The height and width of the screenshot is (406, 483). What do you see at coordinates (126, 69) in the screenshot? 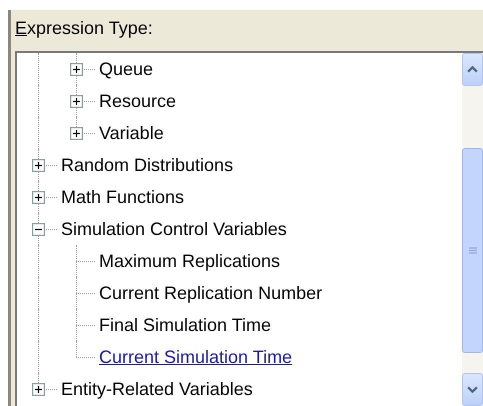
I see `tree-item: Queue` at bounding box center [126, 69].